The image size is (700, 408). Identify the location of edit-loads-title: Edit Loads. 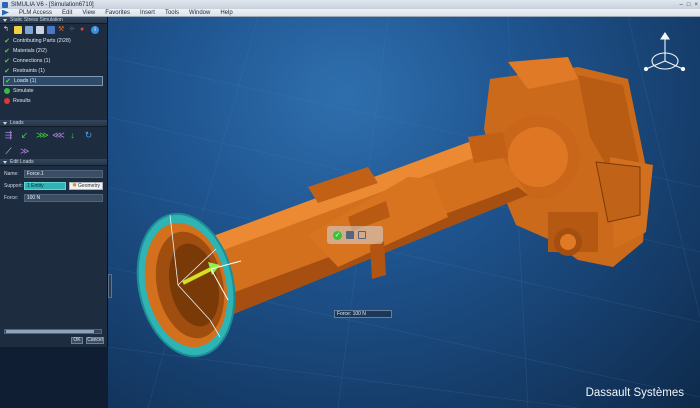
(22, 162).